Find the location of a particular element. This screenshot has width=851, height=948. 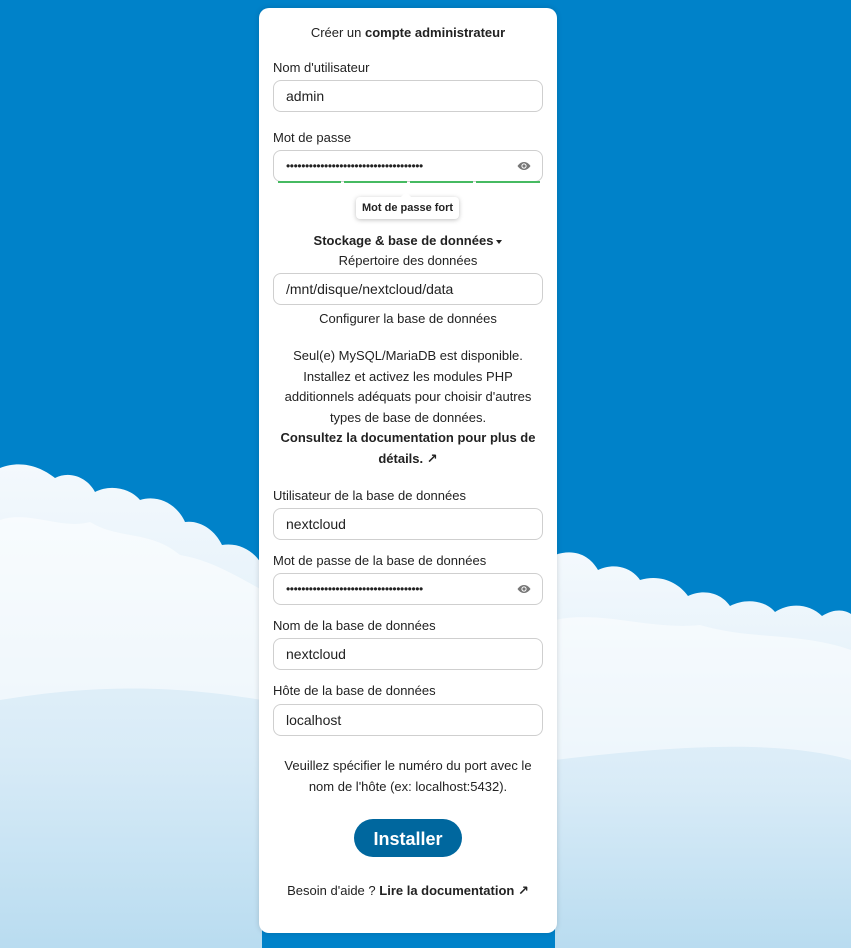

username-input: admin is located at coordinates (408, 96).